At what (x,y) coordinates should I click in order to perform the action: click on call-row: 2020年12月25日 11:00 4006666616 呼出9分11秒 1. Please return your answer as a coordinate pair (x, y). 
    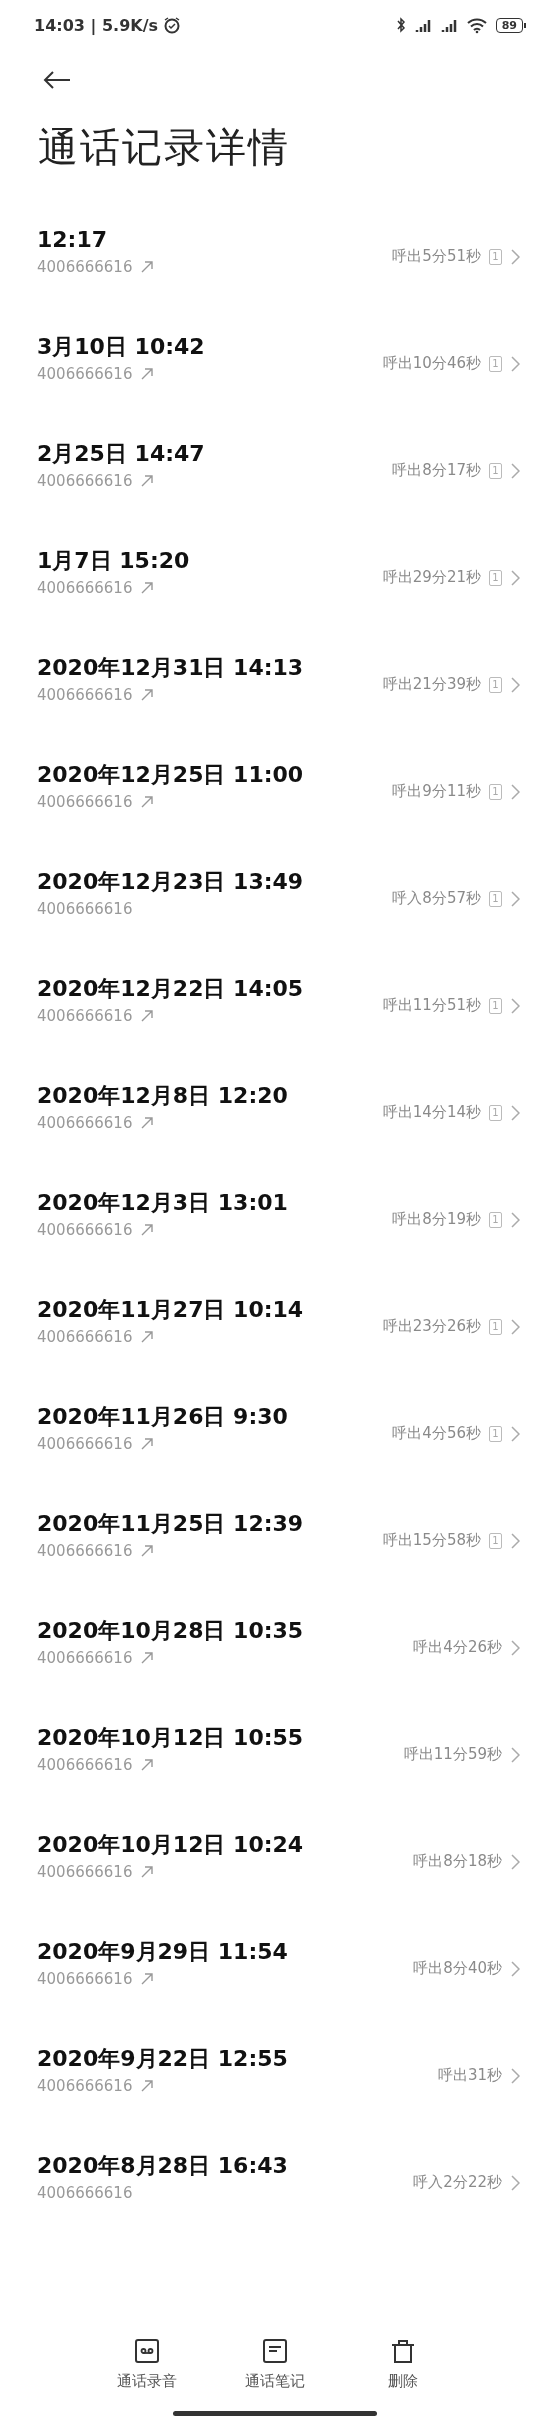
    Looking at the image, I should click on (275, 786).